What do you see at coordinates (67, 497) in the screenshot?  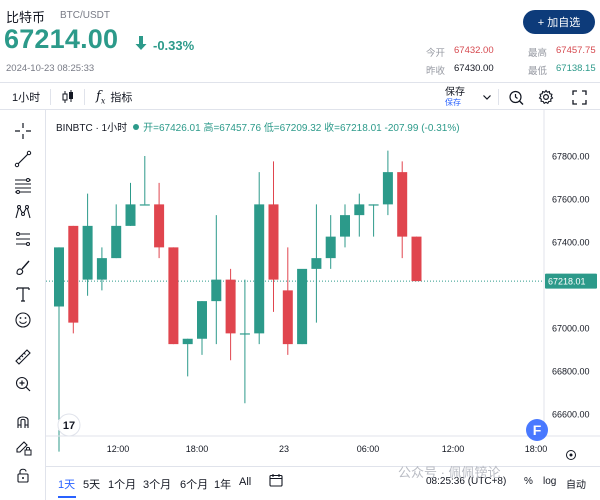 I see `active-range-indicator` at bounding box center [67, 497].